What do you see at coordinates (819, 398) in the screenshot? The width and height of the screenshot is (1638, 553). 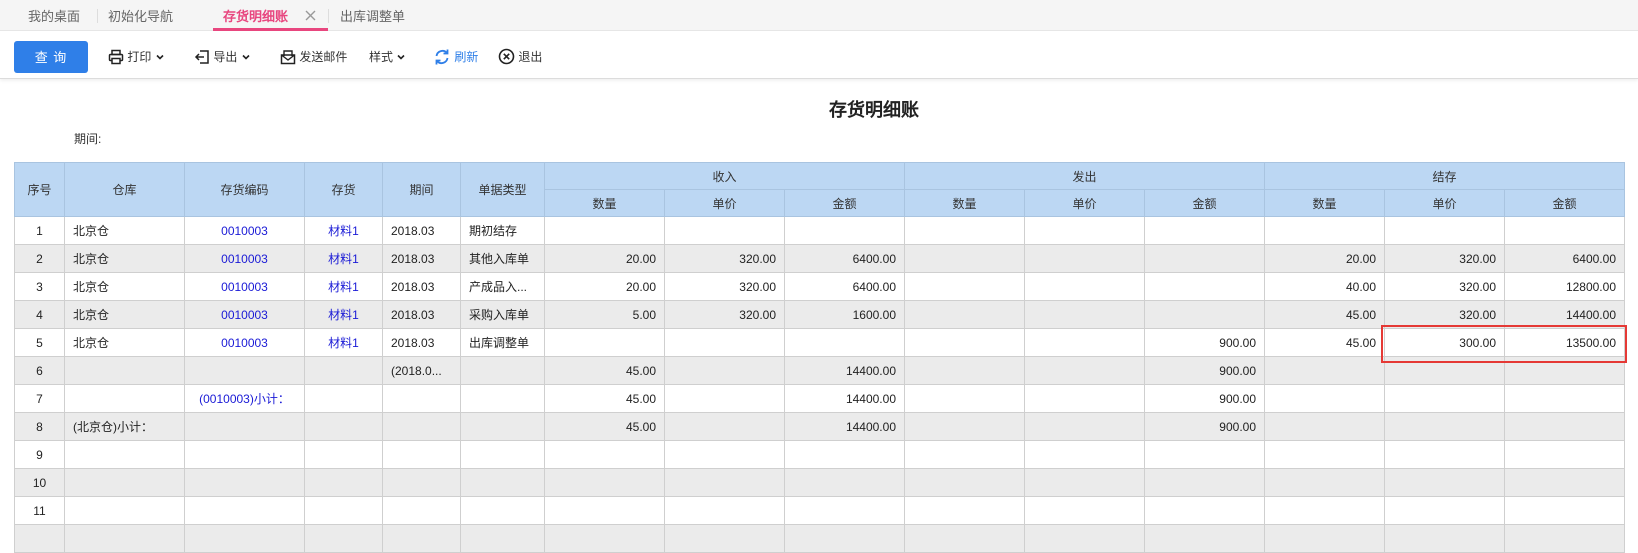 I see `table-row: 7 (0010003)小计： 45.00 14400.00 900.00` at bounding box center [819, 398].